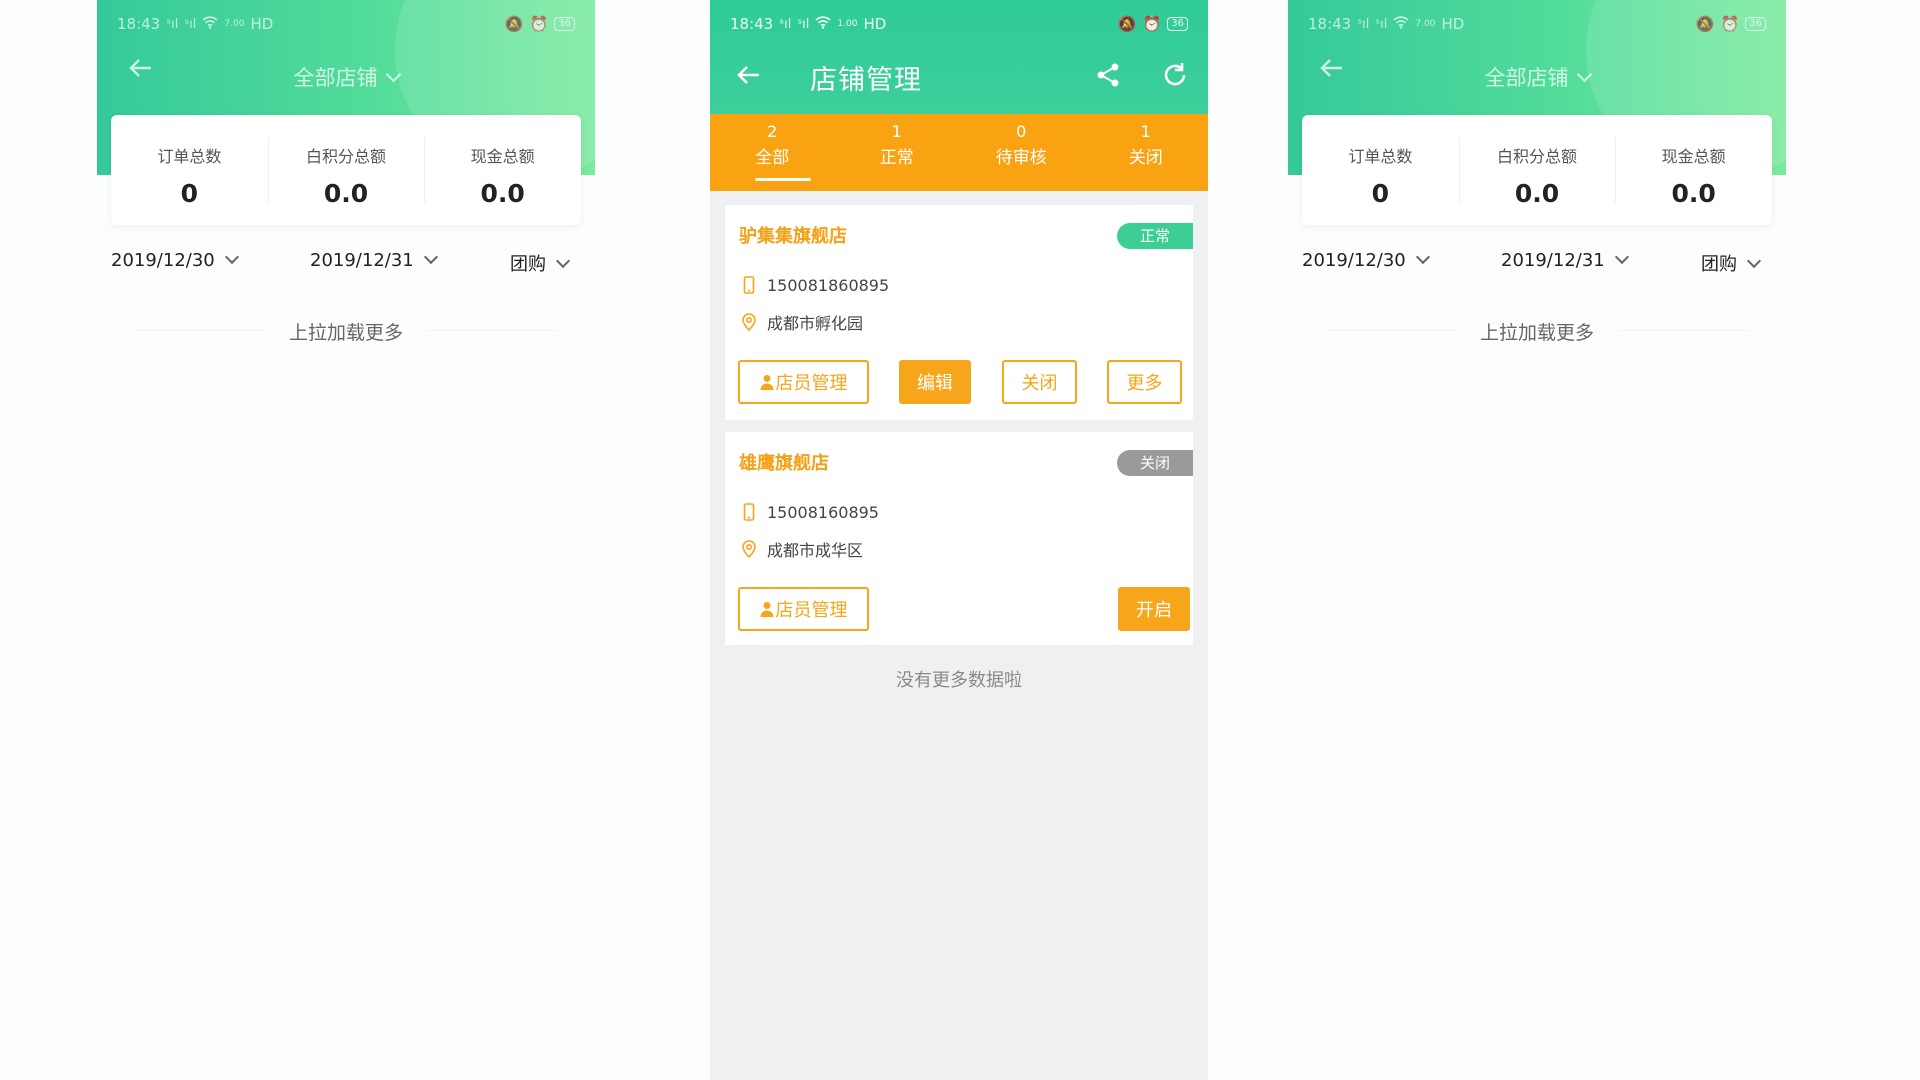 This screenshot has width=1920, height=1080. I want to click on button-label: 更多, so click(1144, 383).